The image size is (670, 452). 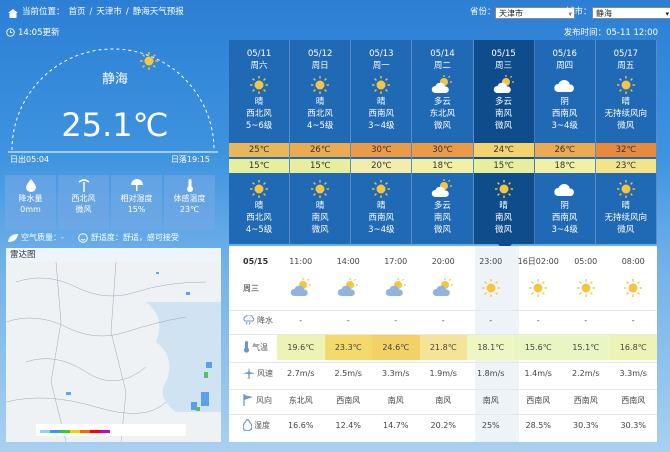 What do you see at coordinates (626, 218) in the screenshot?
I see `night-wind: 无持续风向` at bounding box center [626, 218].